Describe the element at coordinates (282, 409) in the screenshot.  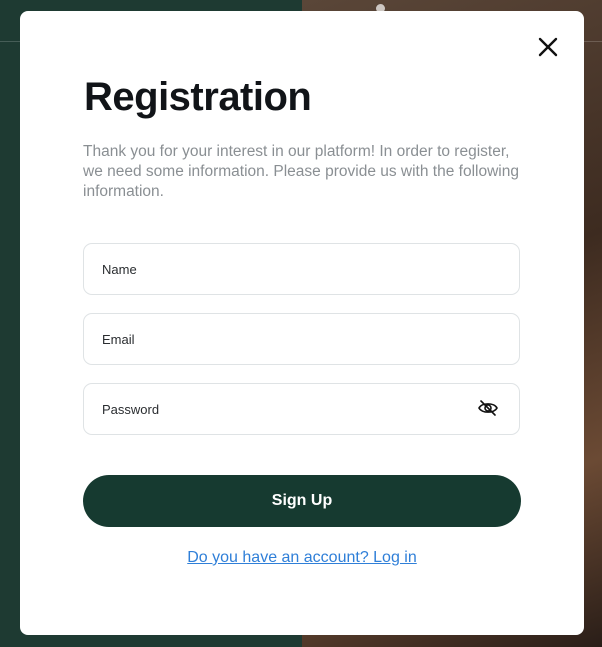
I see `password-input` at that location.